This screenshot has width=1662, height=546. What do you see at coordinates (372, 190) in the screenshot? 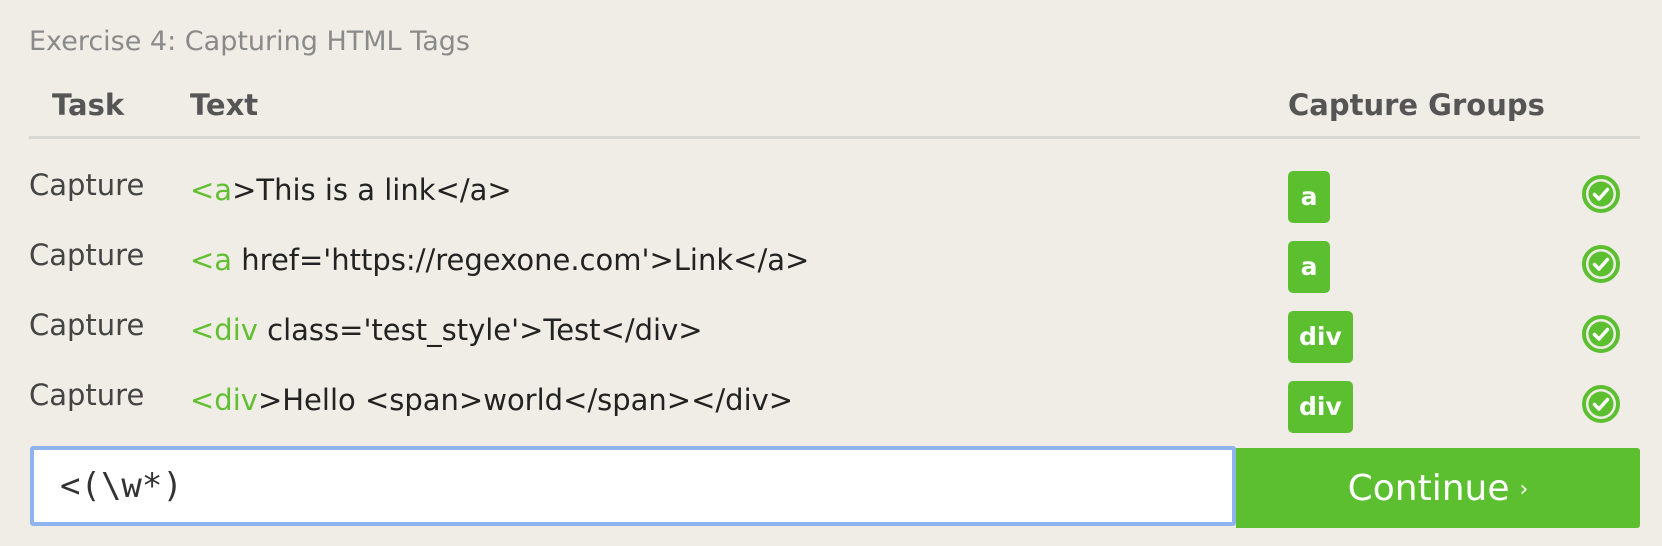
I see `test-string-rest: >This is a link</a>` at bounding box center [372, 190].